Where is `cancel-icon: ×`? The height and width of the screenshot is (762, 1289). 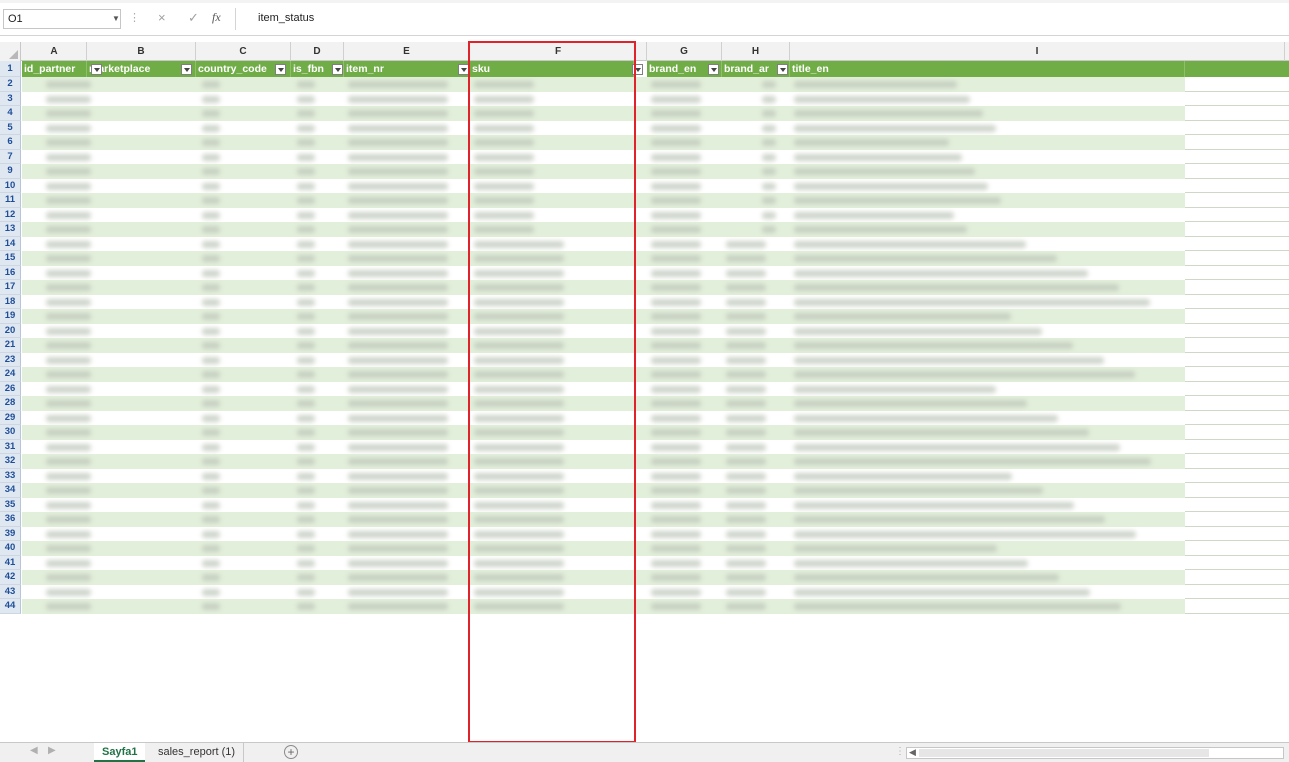
cancel-icon: × is located at coordinates (162, 17).